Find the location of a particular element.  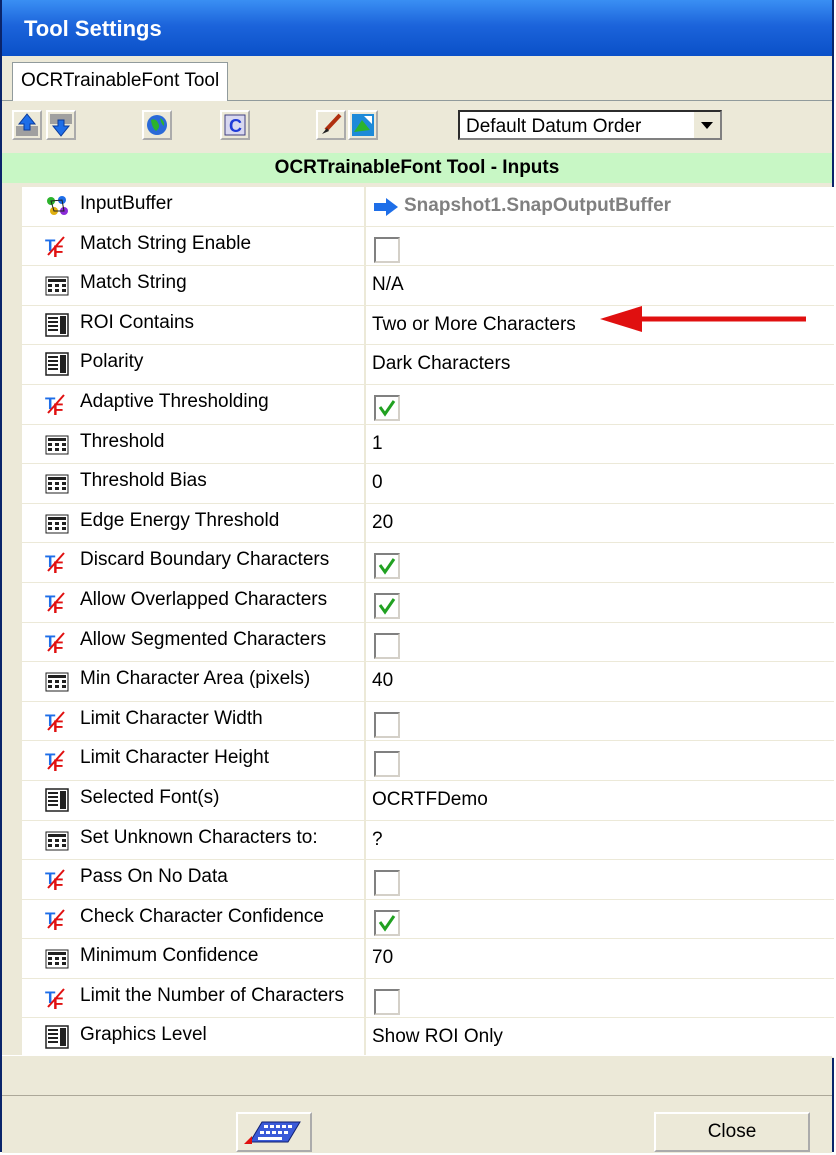

property-row: Graphics Level Show ROI Only is located at coordinates (428, 1038).